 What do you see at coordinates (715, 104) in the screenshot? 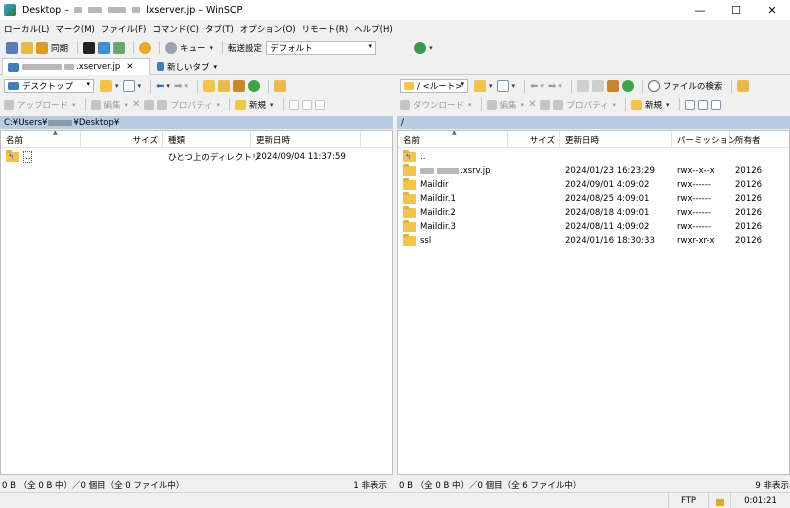
I see `select-filter-icon` at bounding box center [715, 104].